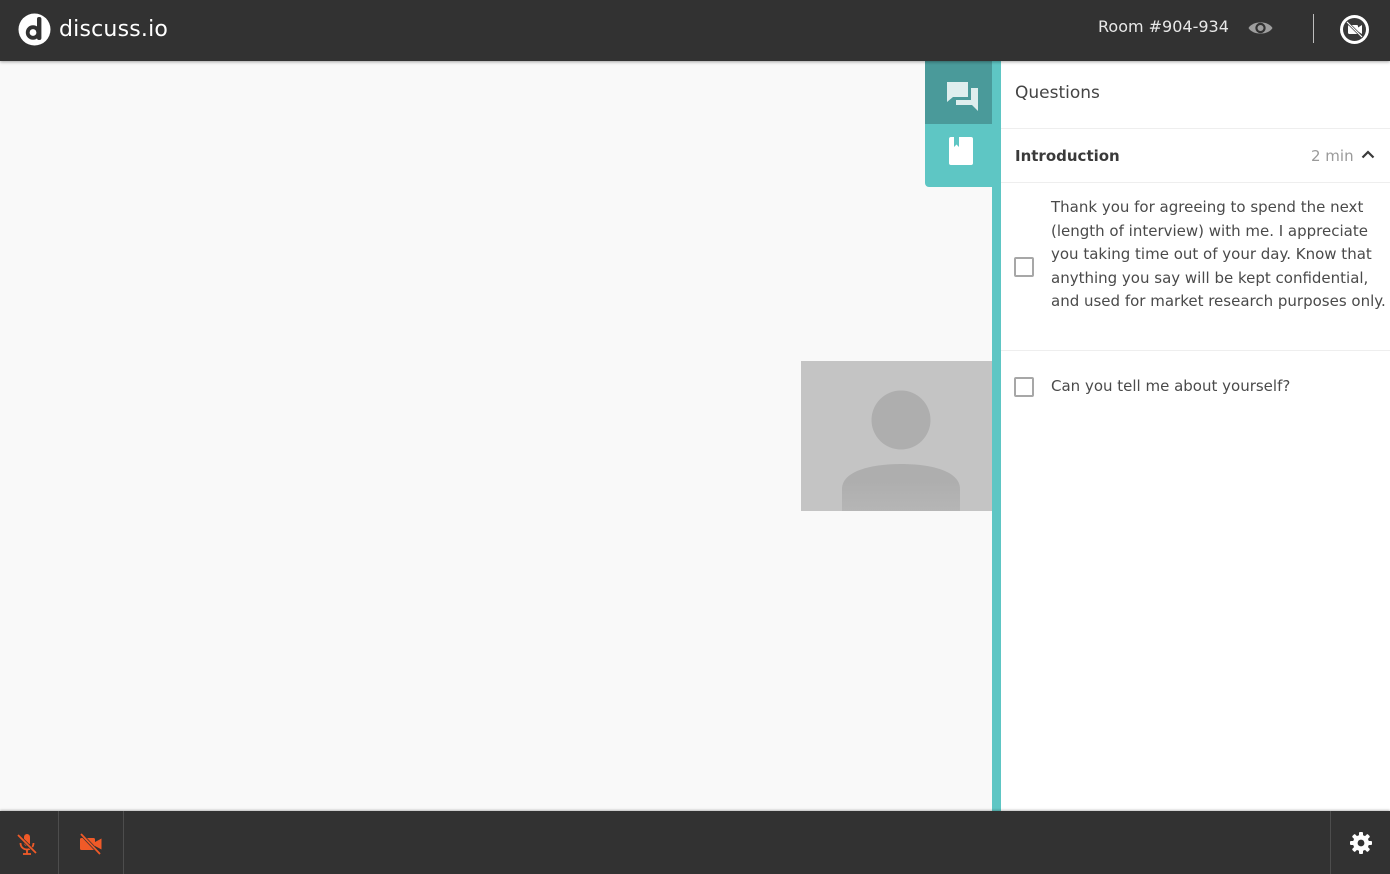 This screenshot has height=874, width=1390. I want to click on participant-video-tile, so click(896, 436).